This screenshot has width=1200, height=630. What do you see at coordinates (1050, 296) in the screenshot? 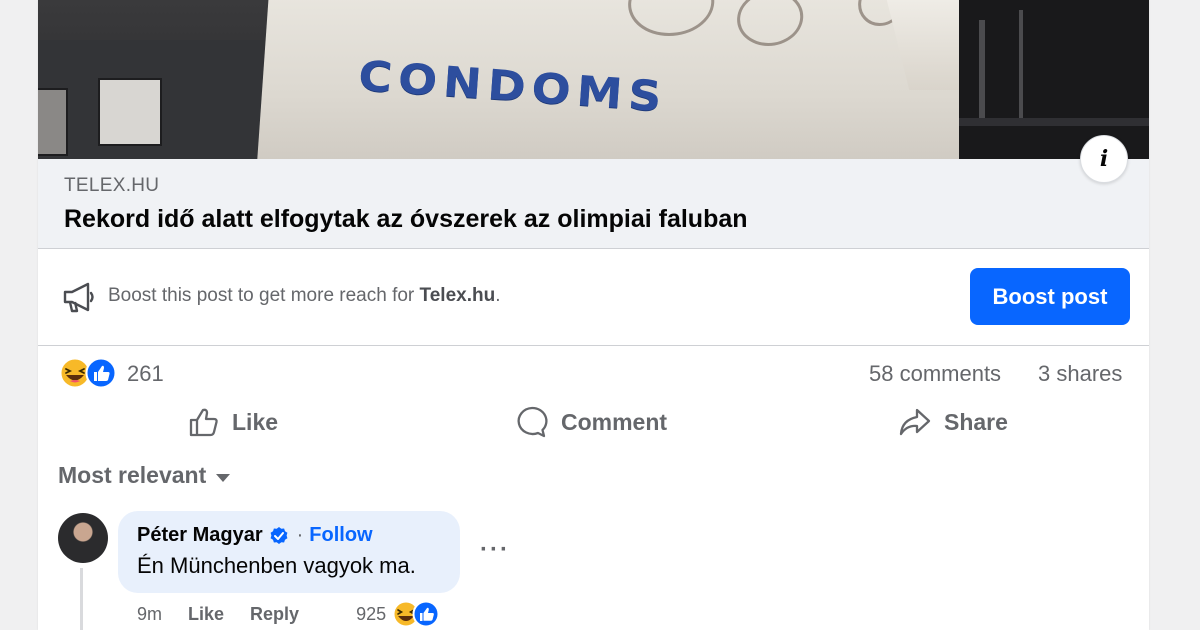
I see `boost-post-button: Boost post` at bounding box center [1050, 296].